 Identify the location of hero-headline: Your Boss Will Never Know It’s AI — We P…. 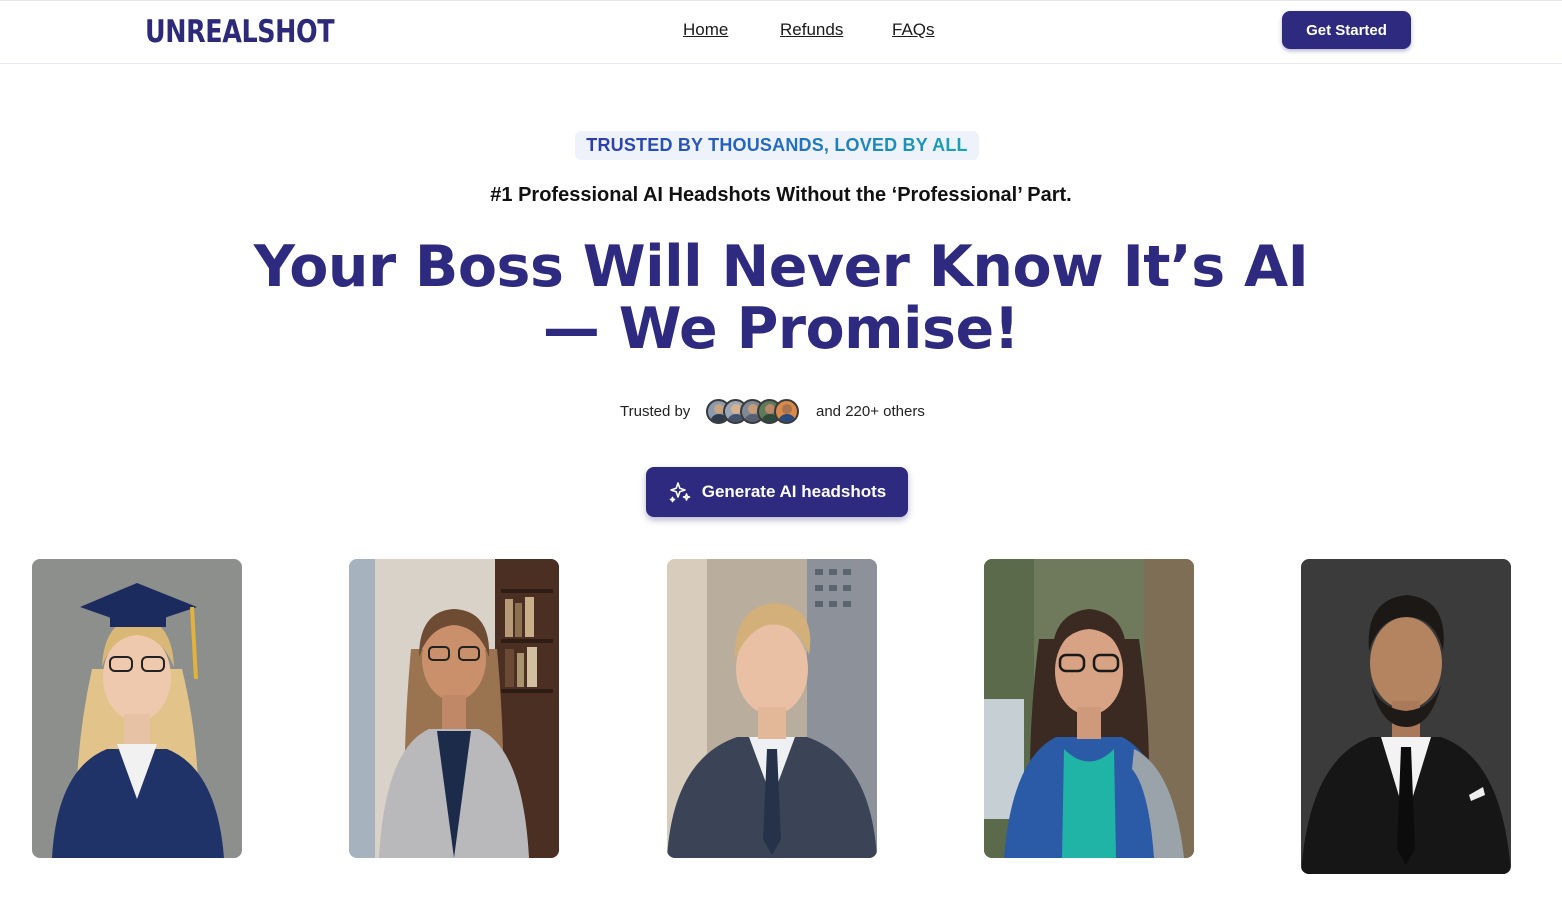
(781, 298).